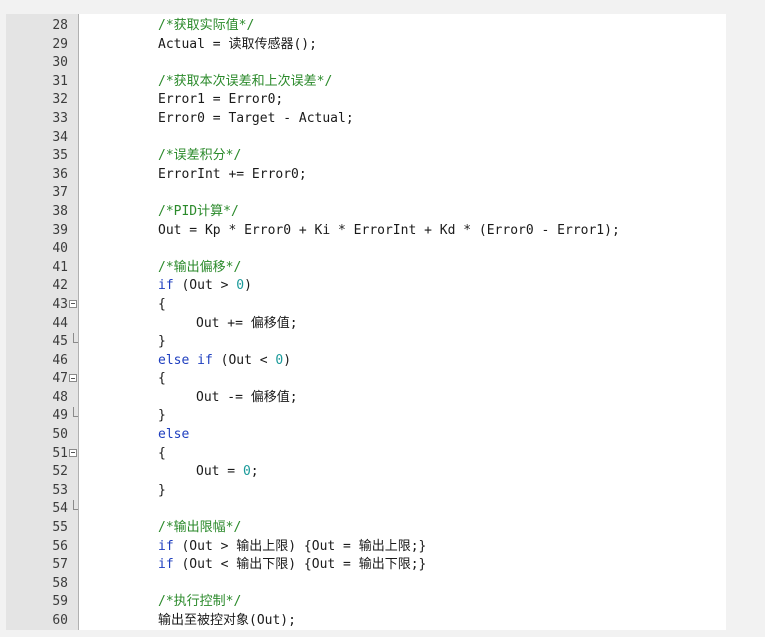 The image size is (765, 637). Describe the element at coordinates (60, 453) in the screenshot. I see `line-number: 51` at that location.